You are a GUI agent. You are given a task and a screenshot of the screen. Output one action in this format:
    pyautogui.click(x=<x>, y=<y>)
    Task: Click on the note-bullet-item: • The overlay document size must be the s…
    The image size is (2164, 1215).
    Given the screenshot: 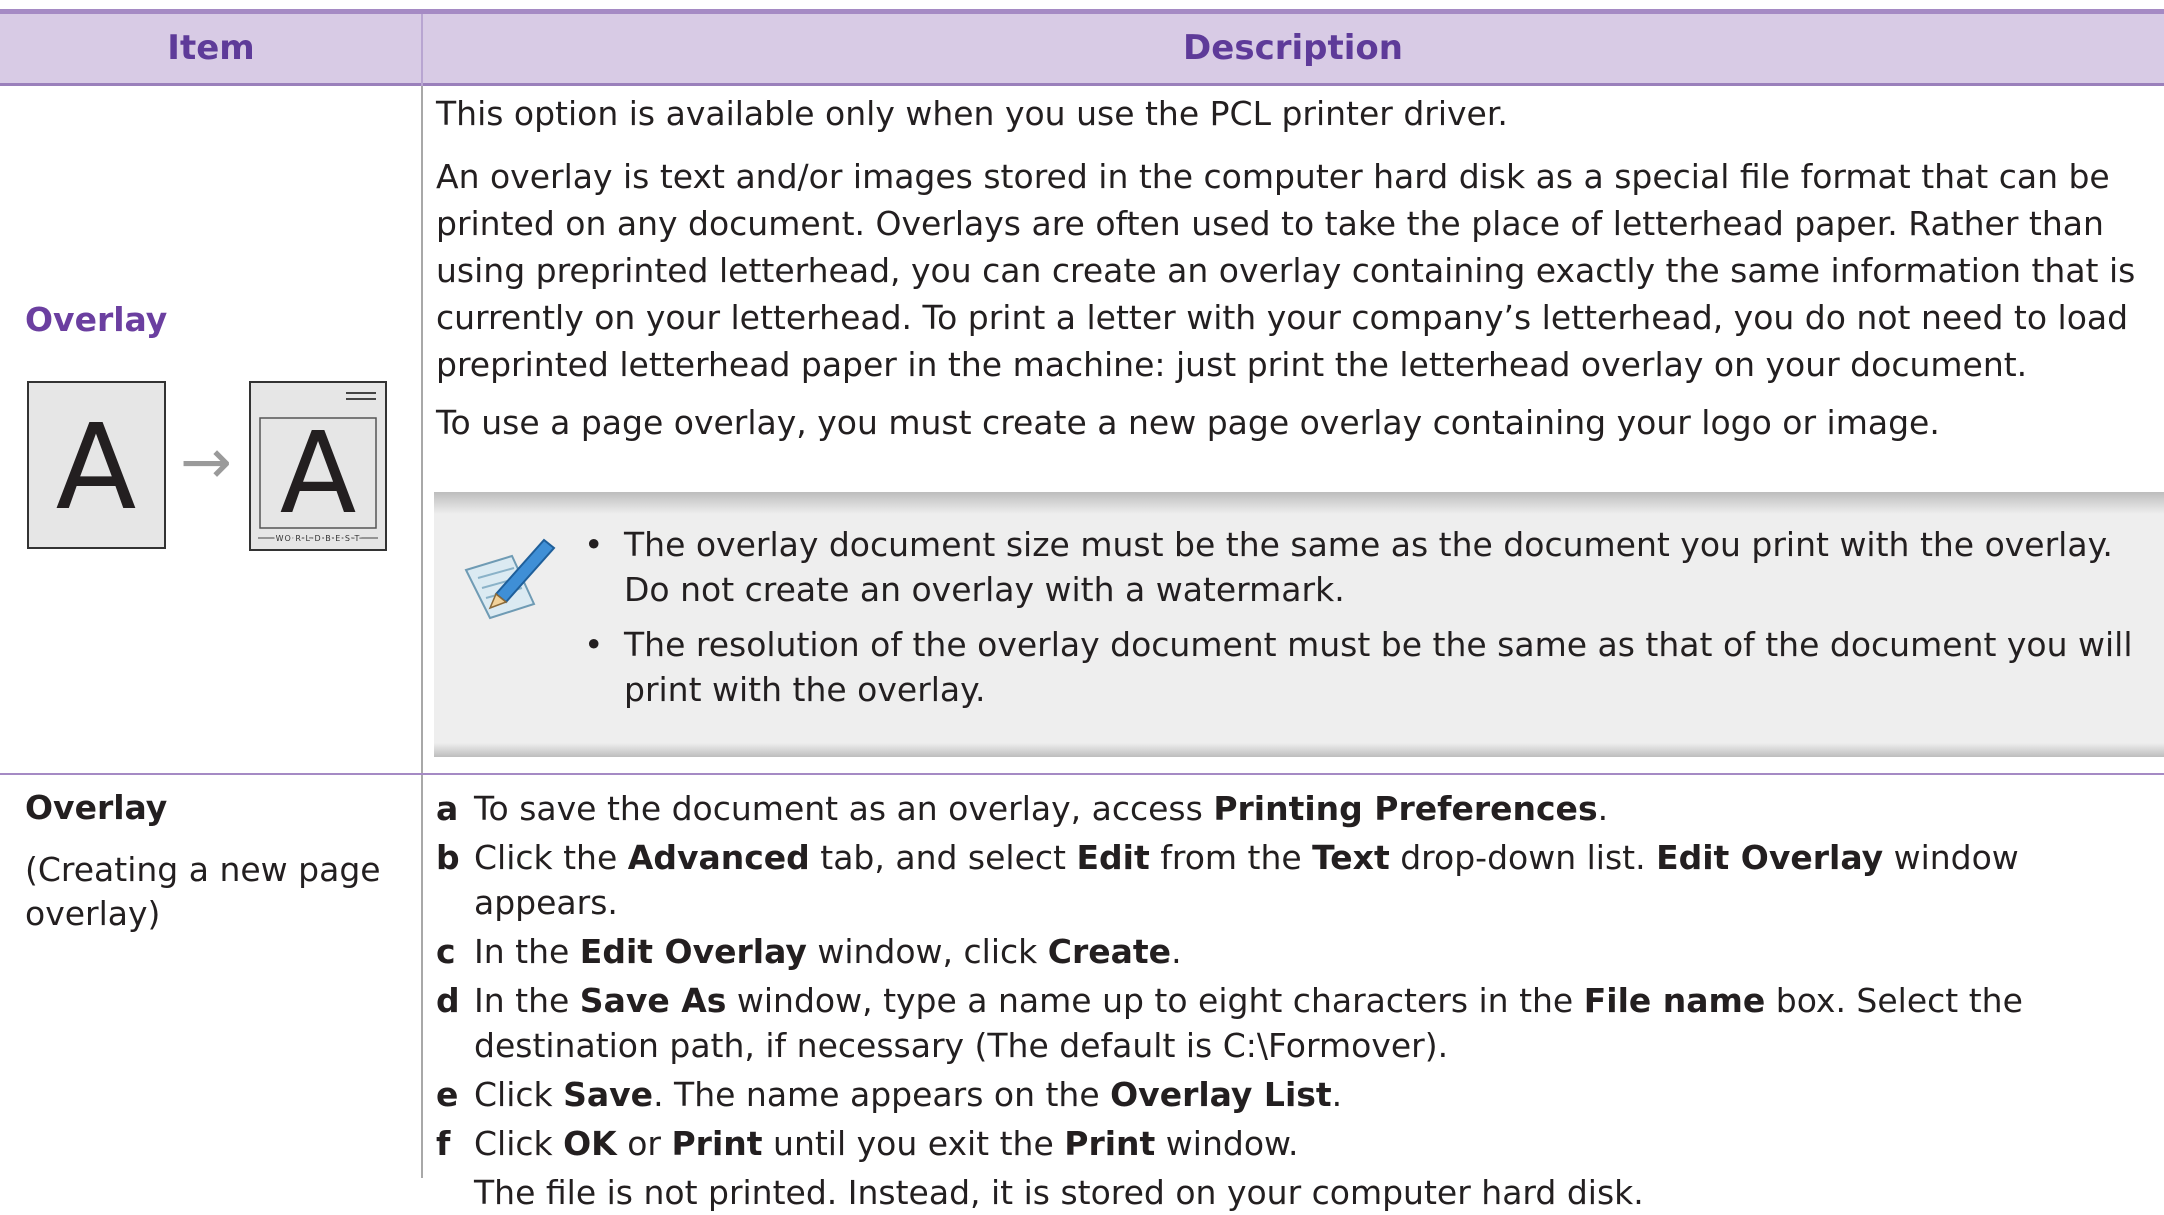 What is the action you would take?
    pyautogui.click(x=1371, y=567)
    